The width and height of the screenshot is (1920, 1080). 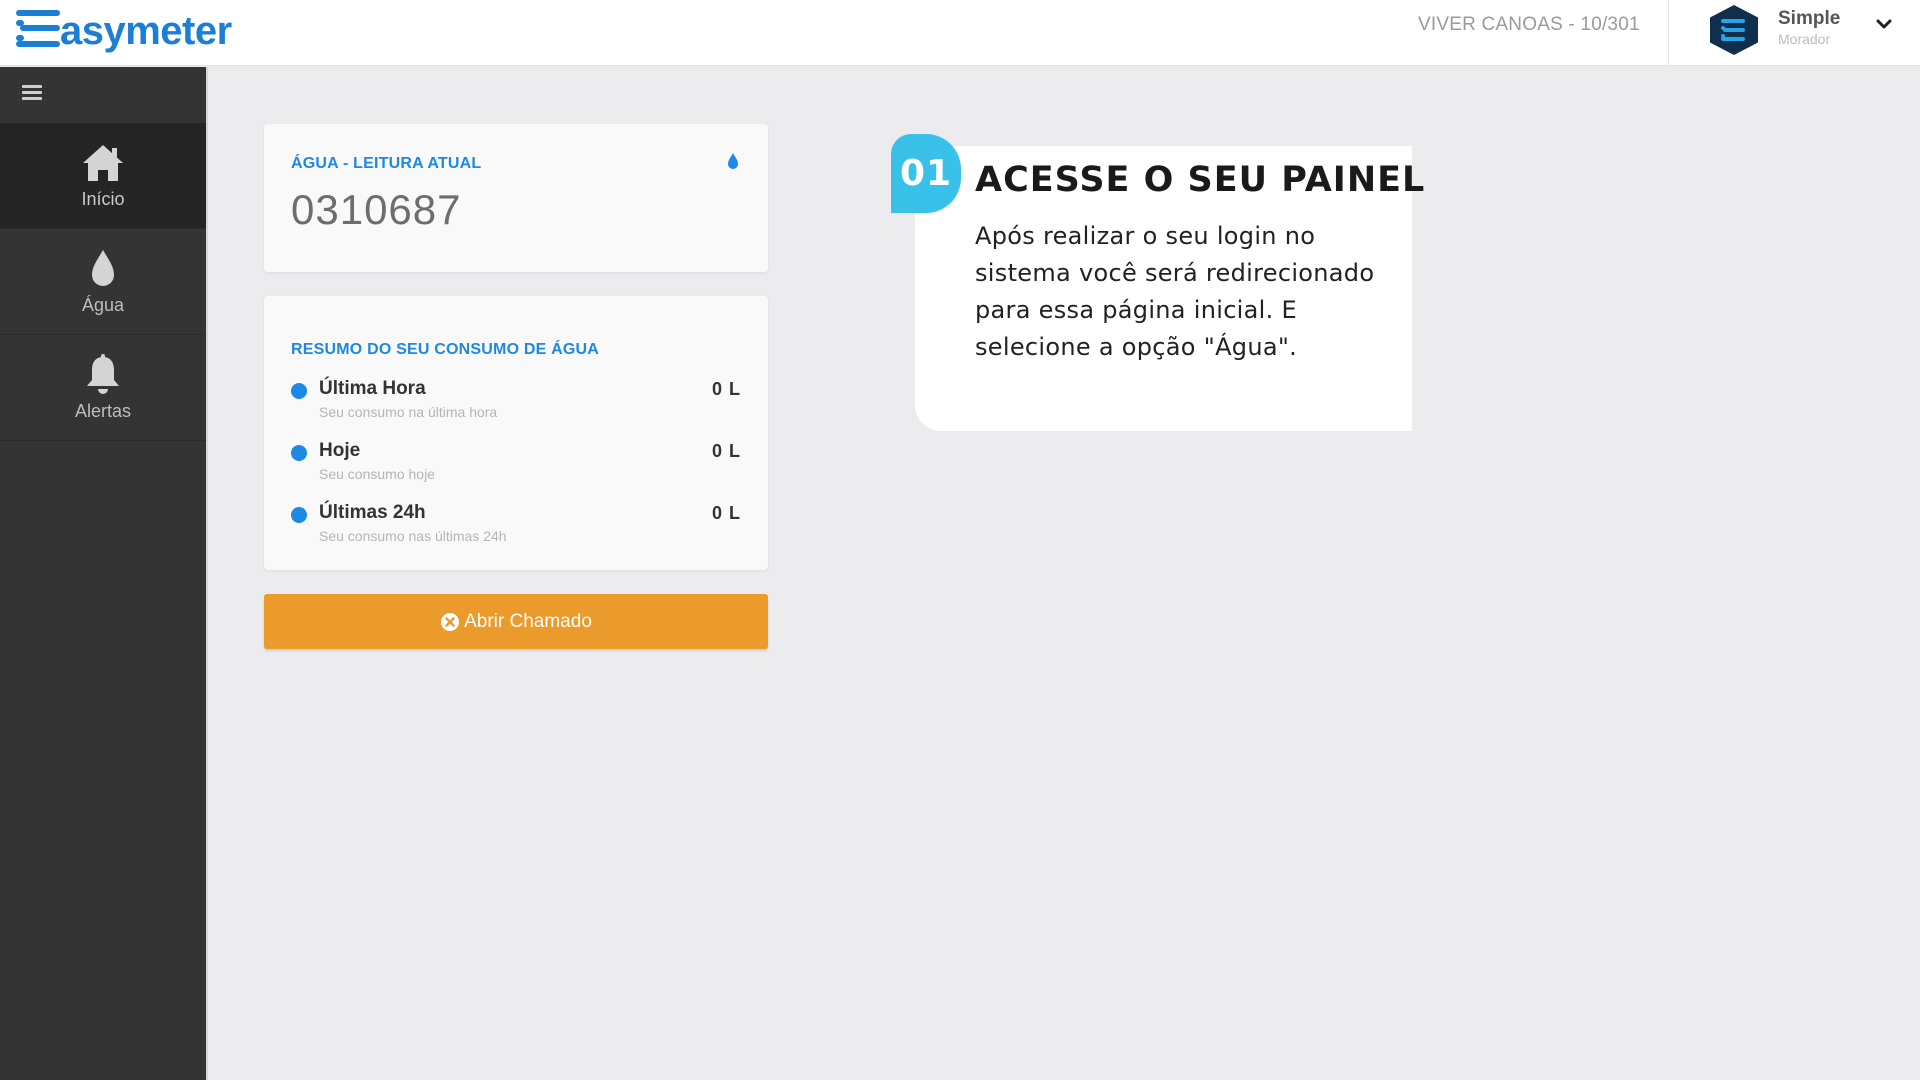 I want to click on open-ticket-button: Abrir Chamado, so click(x=516, y=621).